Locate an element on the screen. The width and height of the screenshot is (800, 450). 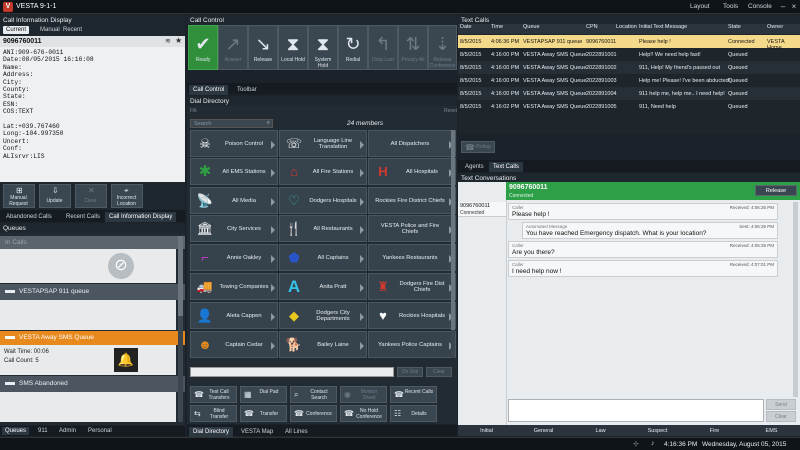
local-hold-button: ⧗ Local Hold is located at coordinates (293, 47).